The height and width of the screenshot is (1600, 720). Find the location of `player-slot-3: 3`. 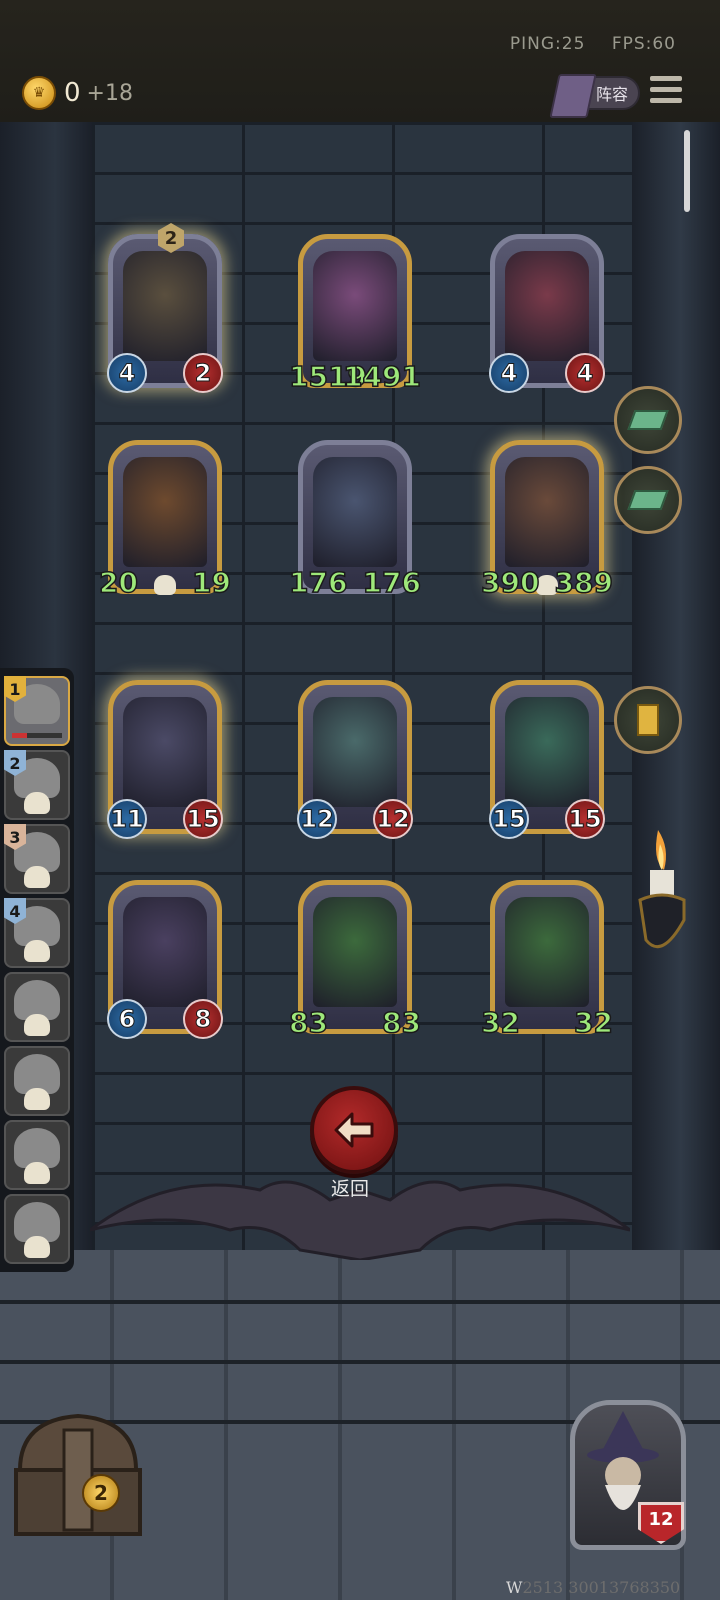

player-slot-3: 3 is located at coordinates (37, 859).